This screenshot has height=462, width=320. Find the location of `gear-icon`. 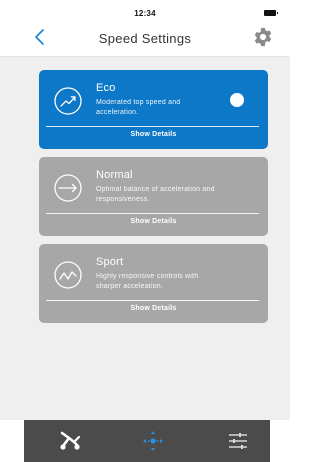

gear-icon is located at coordinates (263, 37).